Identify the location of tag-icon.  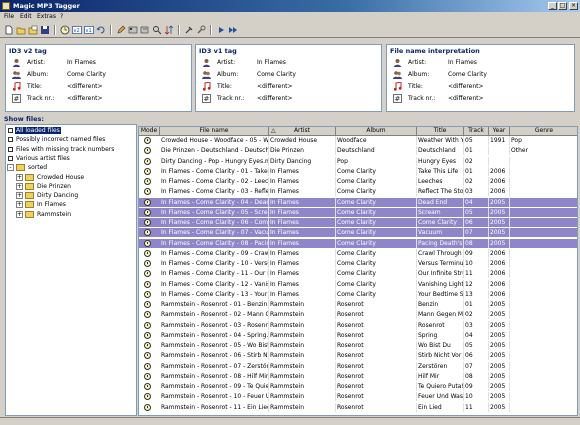
(133, 30).